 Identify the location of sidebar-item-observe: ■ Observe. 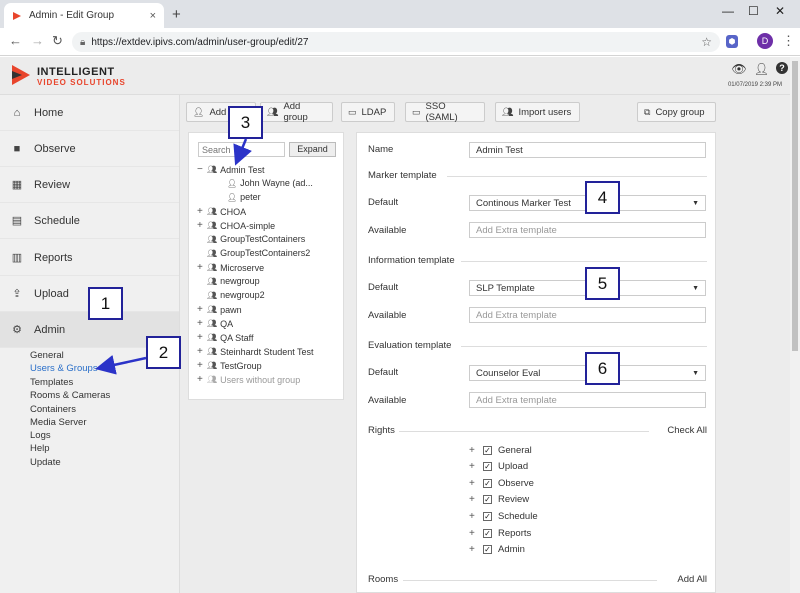
(89, 149).